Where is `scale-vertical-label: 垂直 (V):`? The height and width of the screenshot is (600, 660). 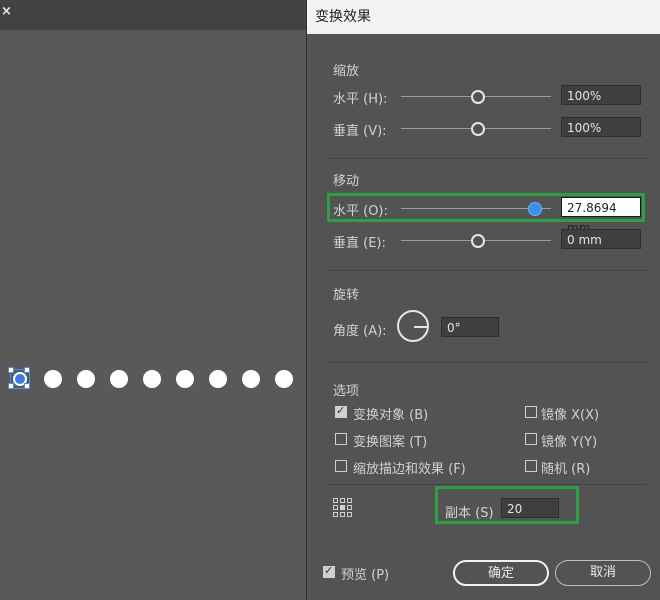 scale-vertical-label: 垂直 (V): is located at coordinates (360, 131).